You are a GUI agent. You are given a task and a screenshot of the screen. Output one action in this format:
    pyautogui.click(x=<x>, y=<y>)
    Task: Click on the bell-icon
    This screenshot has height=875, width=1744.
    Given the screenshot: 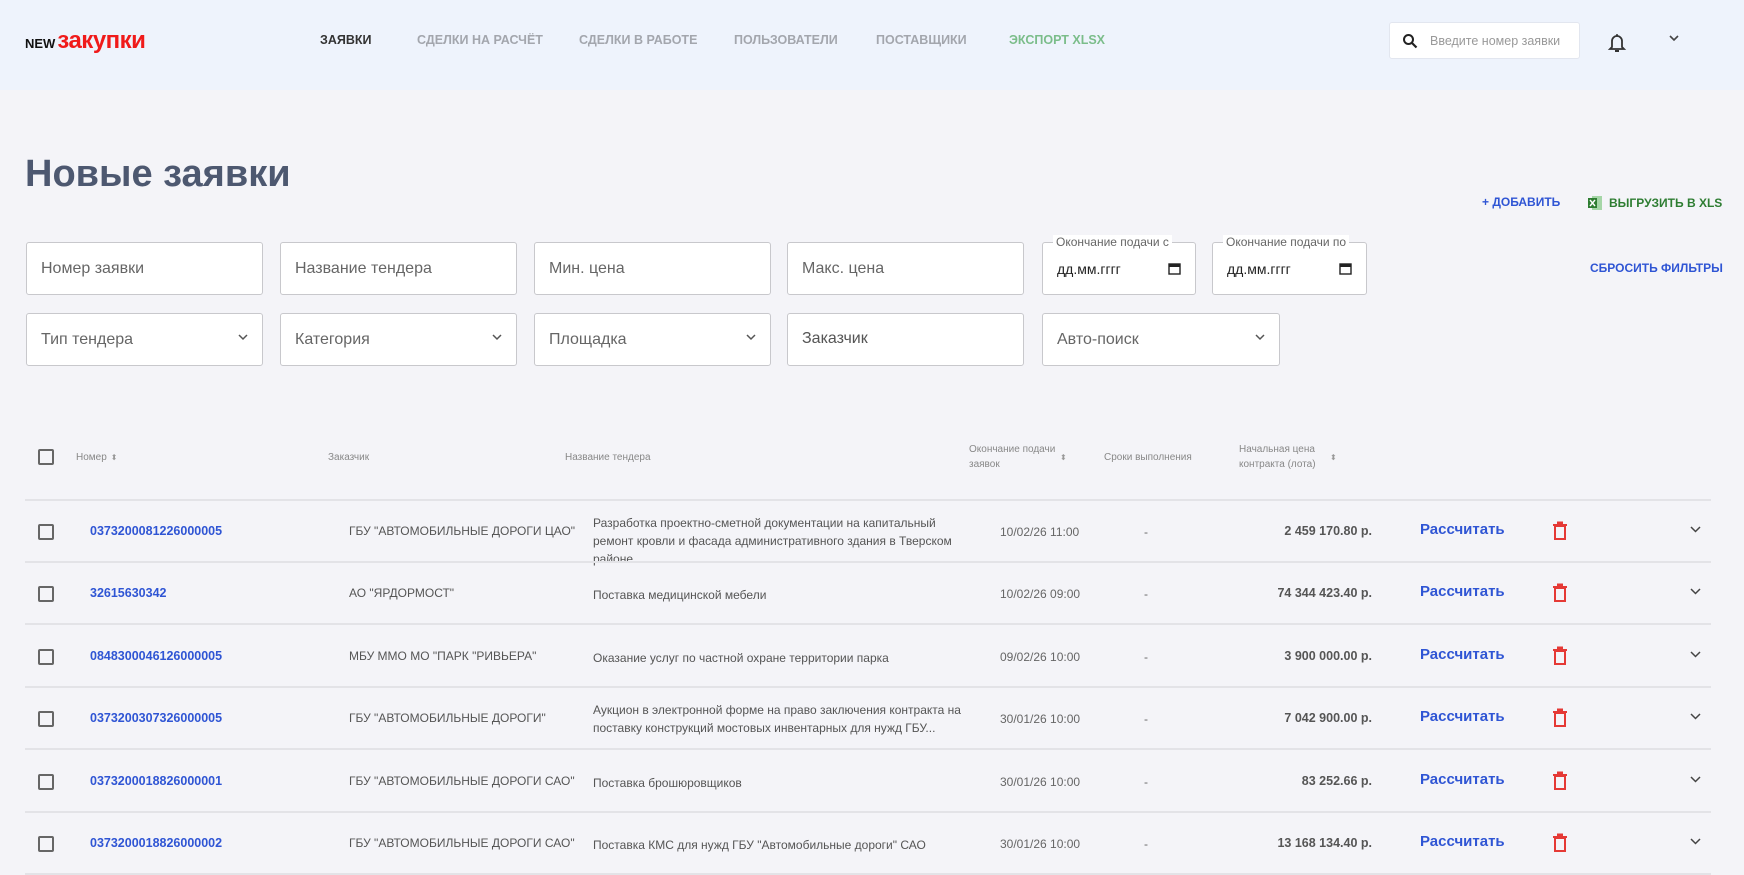 What is the action you would take?
    pyautogui.click(x=1617, y=43)
    